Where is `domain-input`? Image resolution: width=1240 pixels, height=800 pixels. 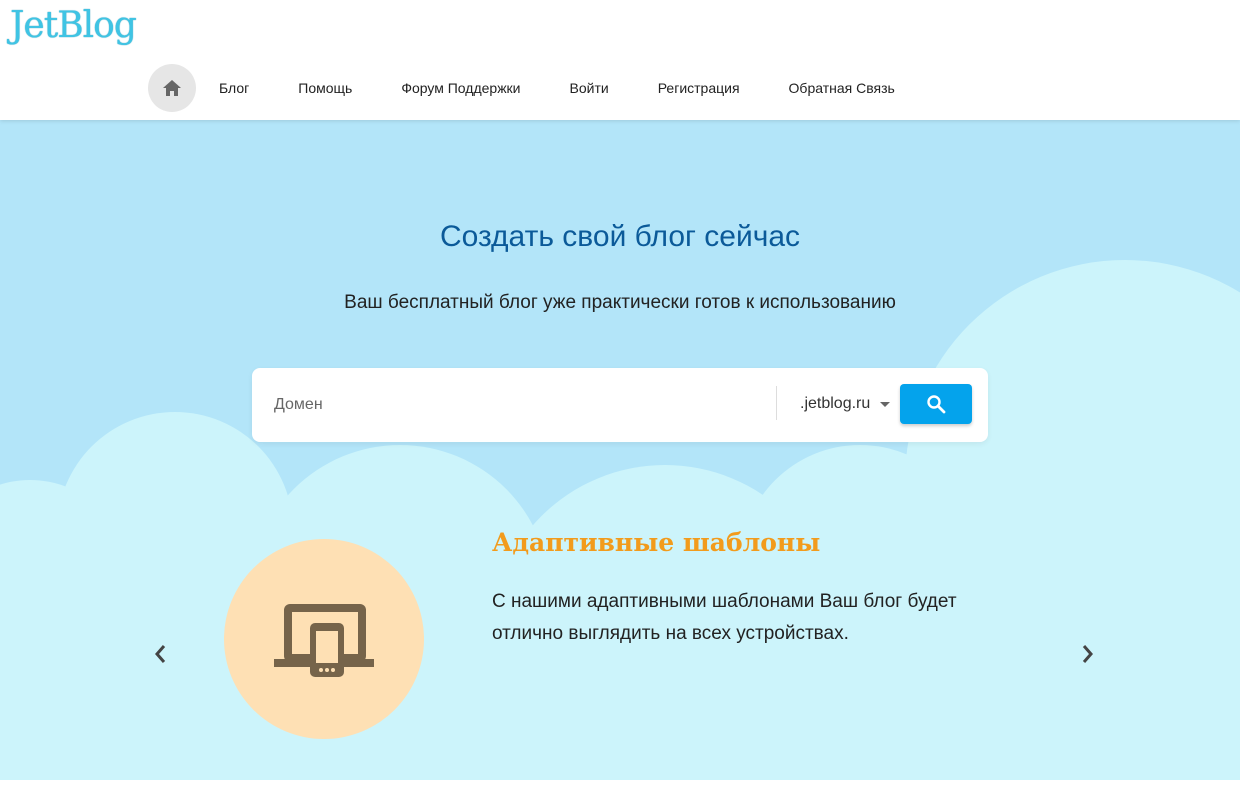 domain-input is located at coordinates (514, 405).